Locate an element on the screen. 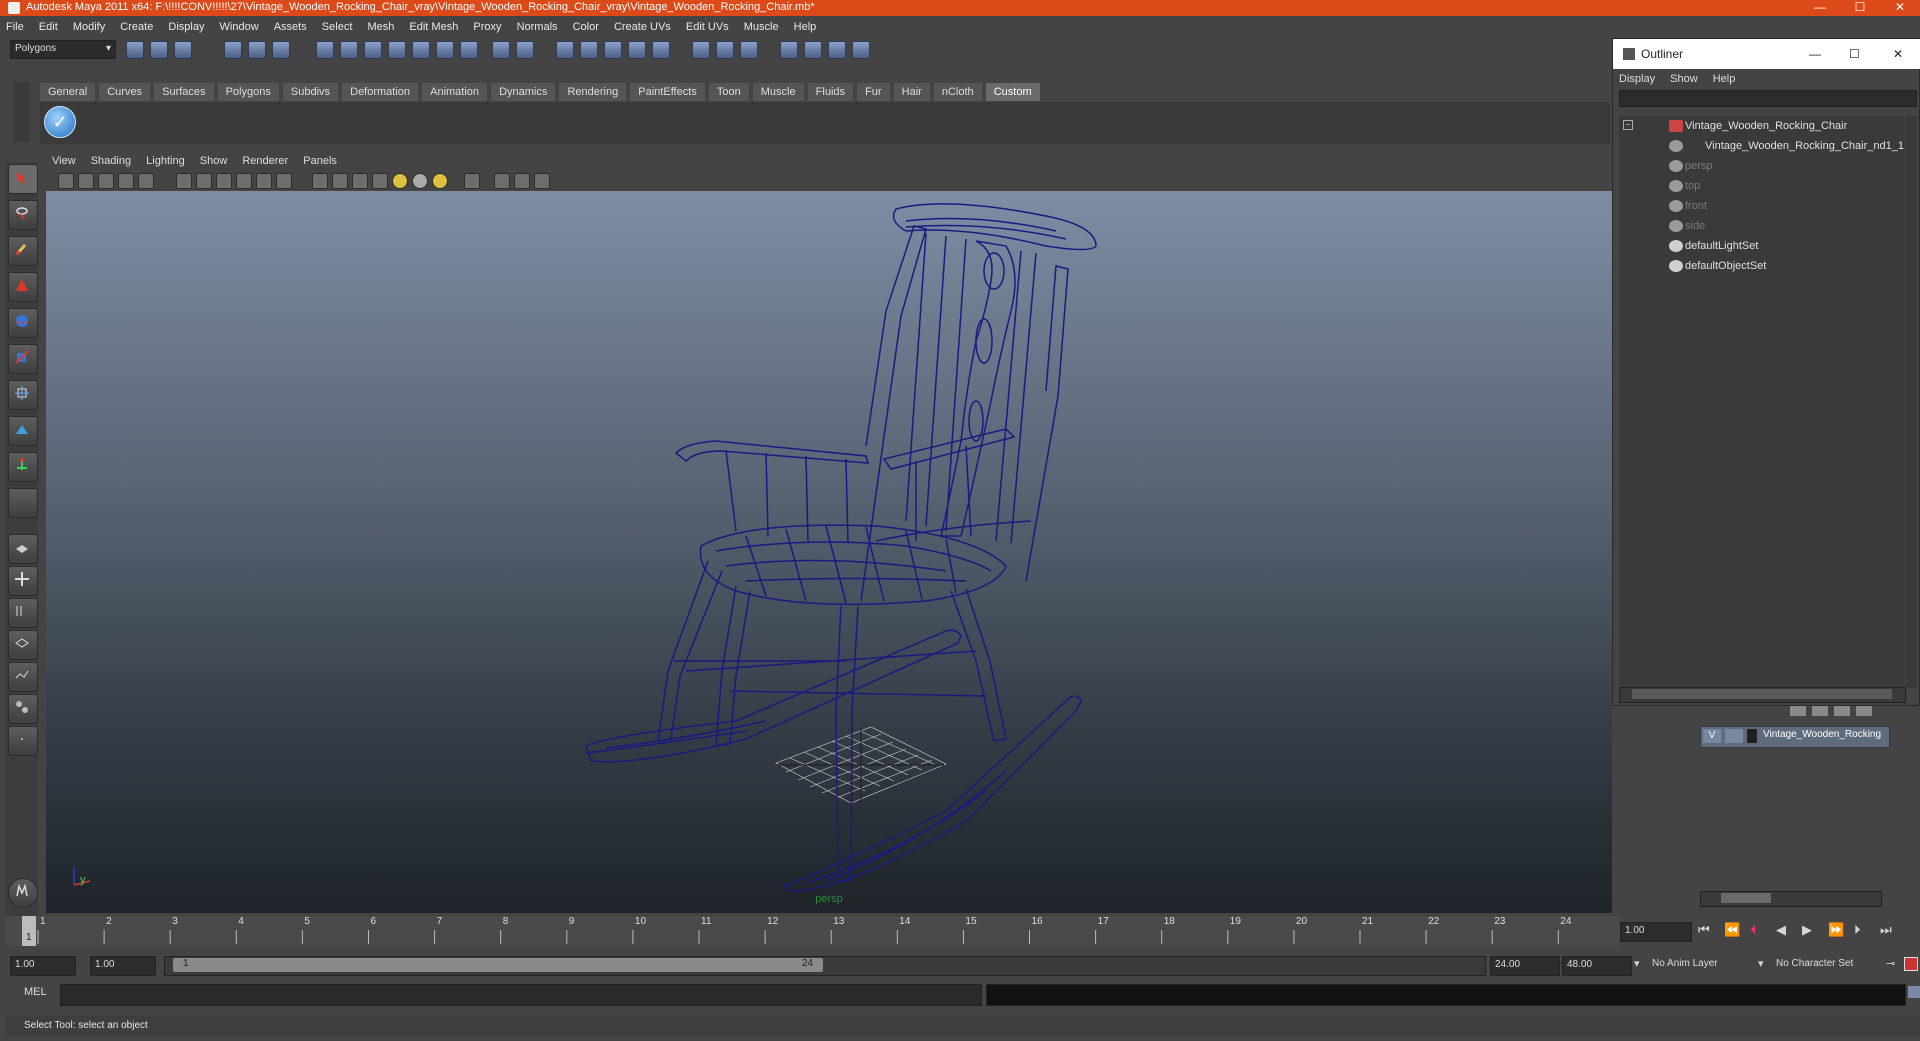 This screenshot has height=1041, width=1920. resolution-gate-icon is located at coordinates (204, 181).